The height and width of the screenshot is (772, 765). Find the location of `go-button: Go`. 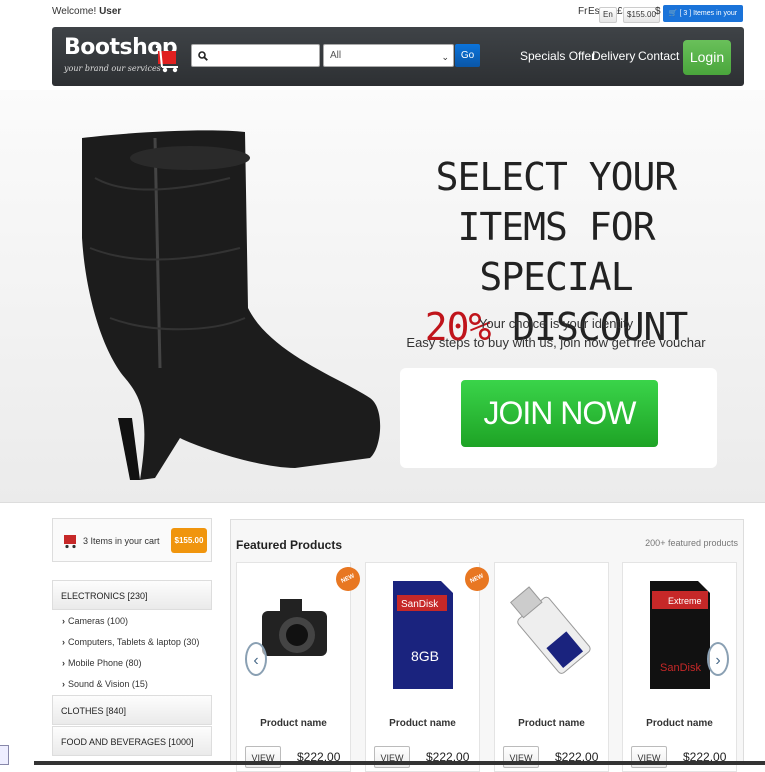

go-button: Go is located at coordinates (467, 55).